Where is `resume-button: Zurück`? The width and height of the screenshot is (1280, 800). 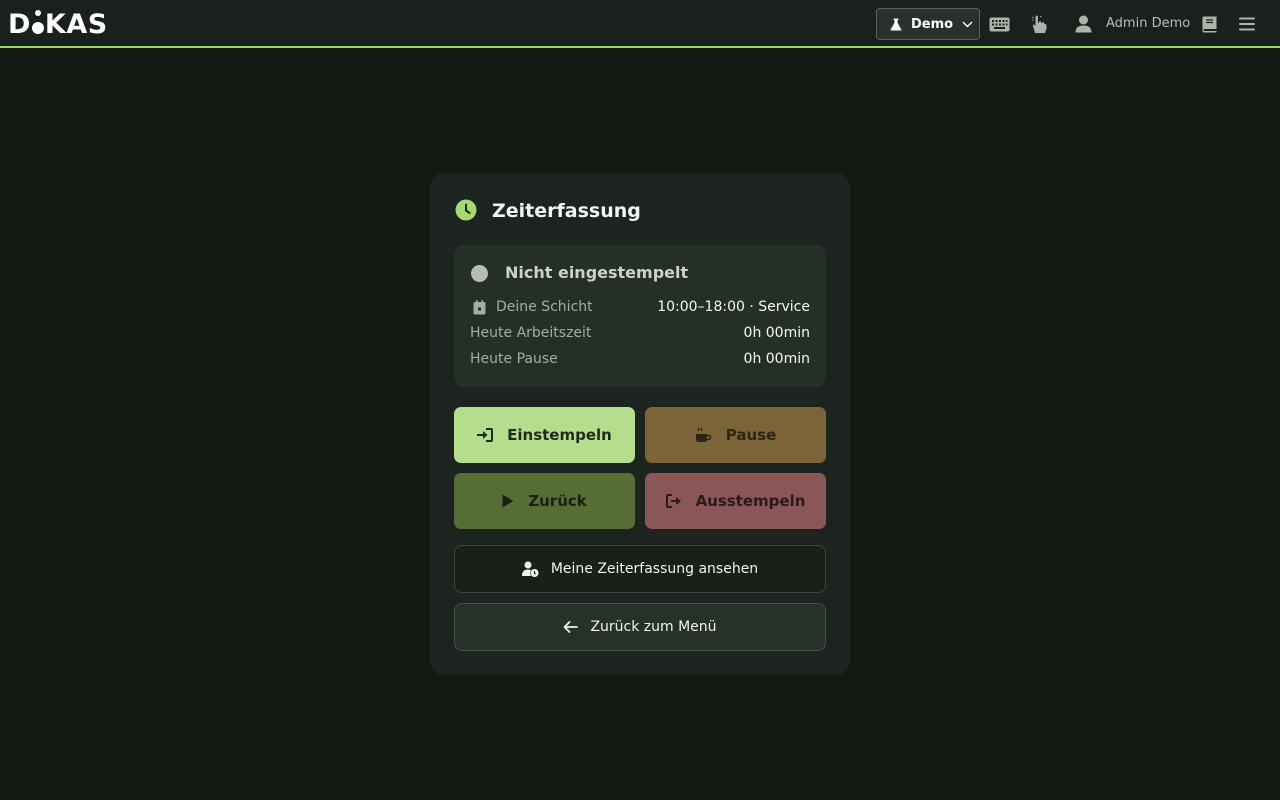 resume-button: Zurück is located at coordinates (544, 501).